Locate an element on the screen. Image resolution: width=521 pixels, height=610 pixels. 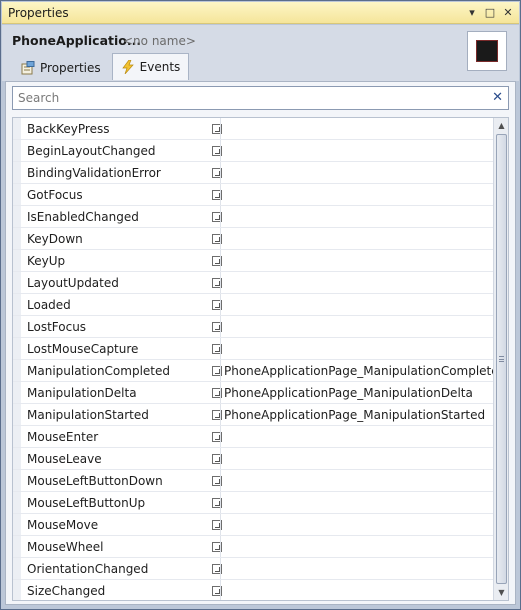
event-row: IsEnabledChanged is located at coordinates (253, 217).